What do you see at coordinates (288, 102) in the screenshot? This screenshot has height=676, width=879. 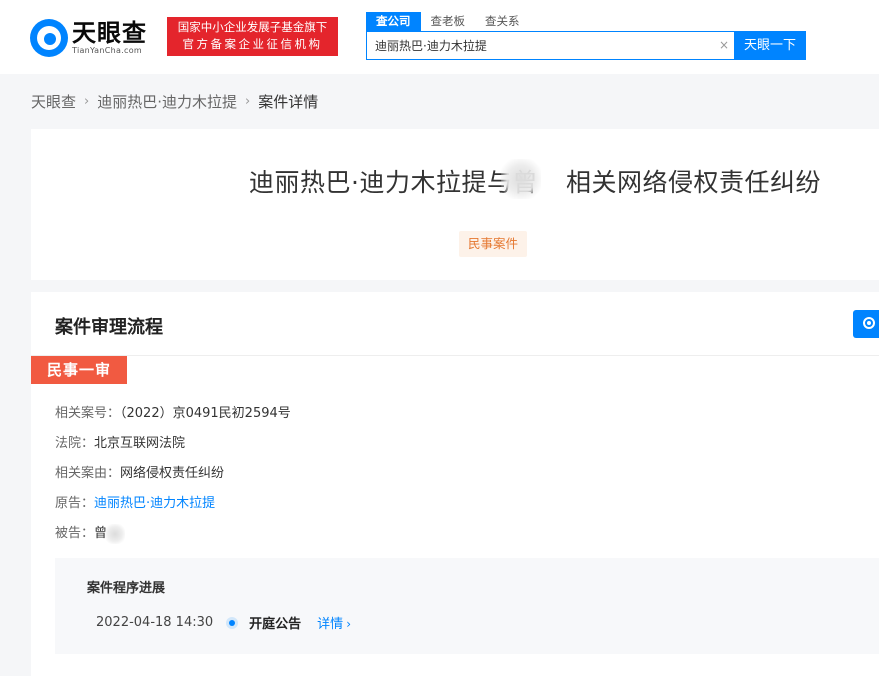 I see `breadcrumb-current: 案件详情` at bounding box center [288, 102].